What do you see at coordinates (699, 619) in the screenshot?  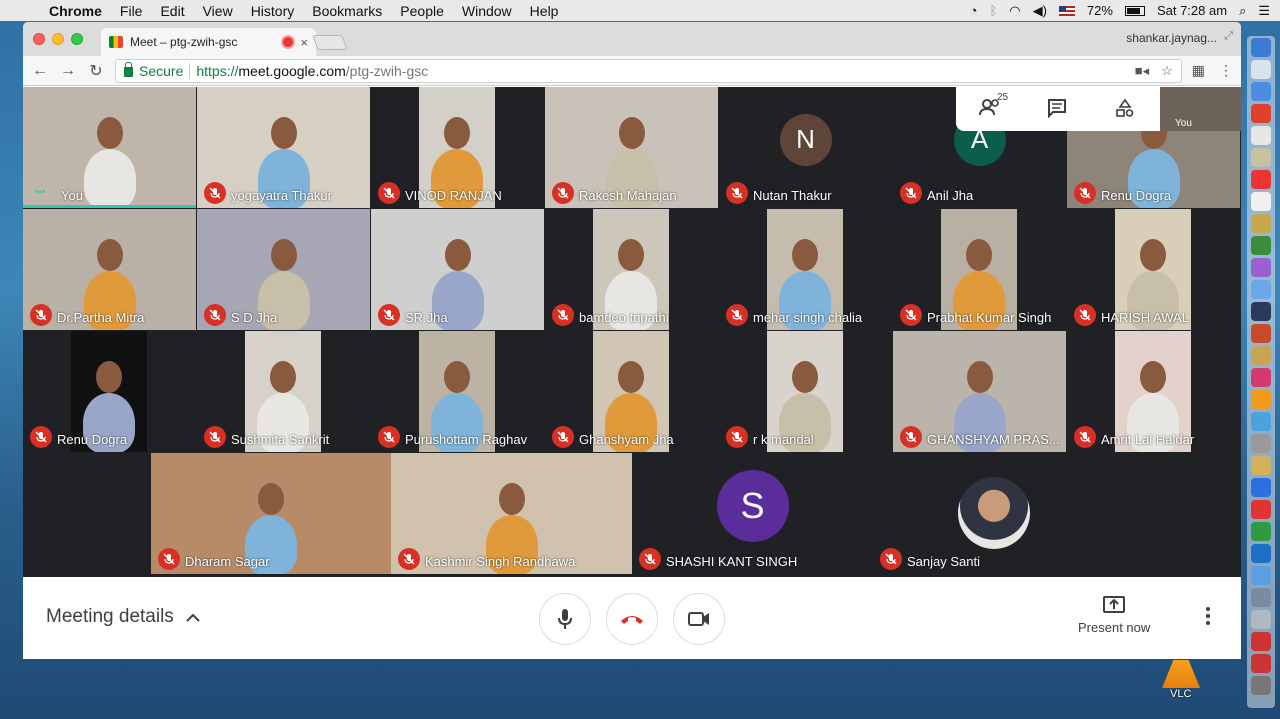 I see `camera-button` at bounding box center [699, 619].